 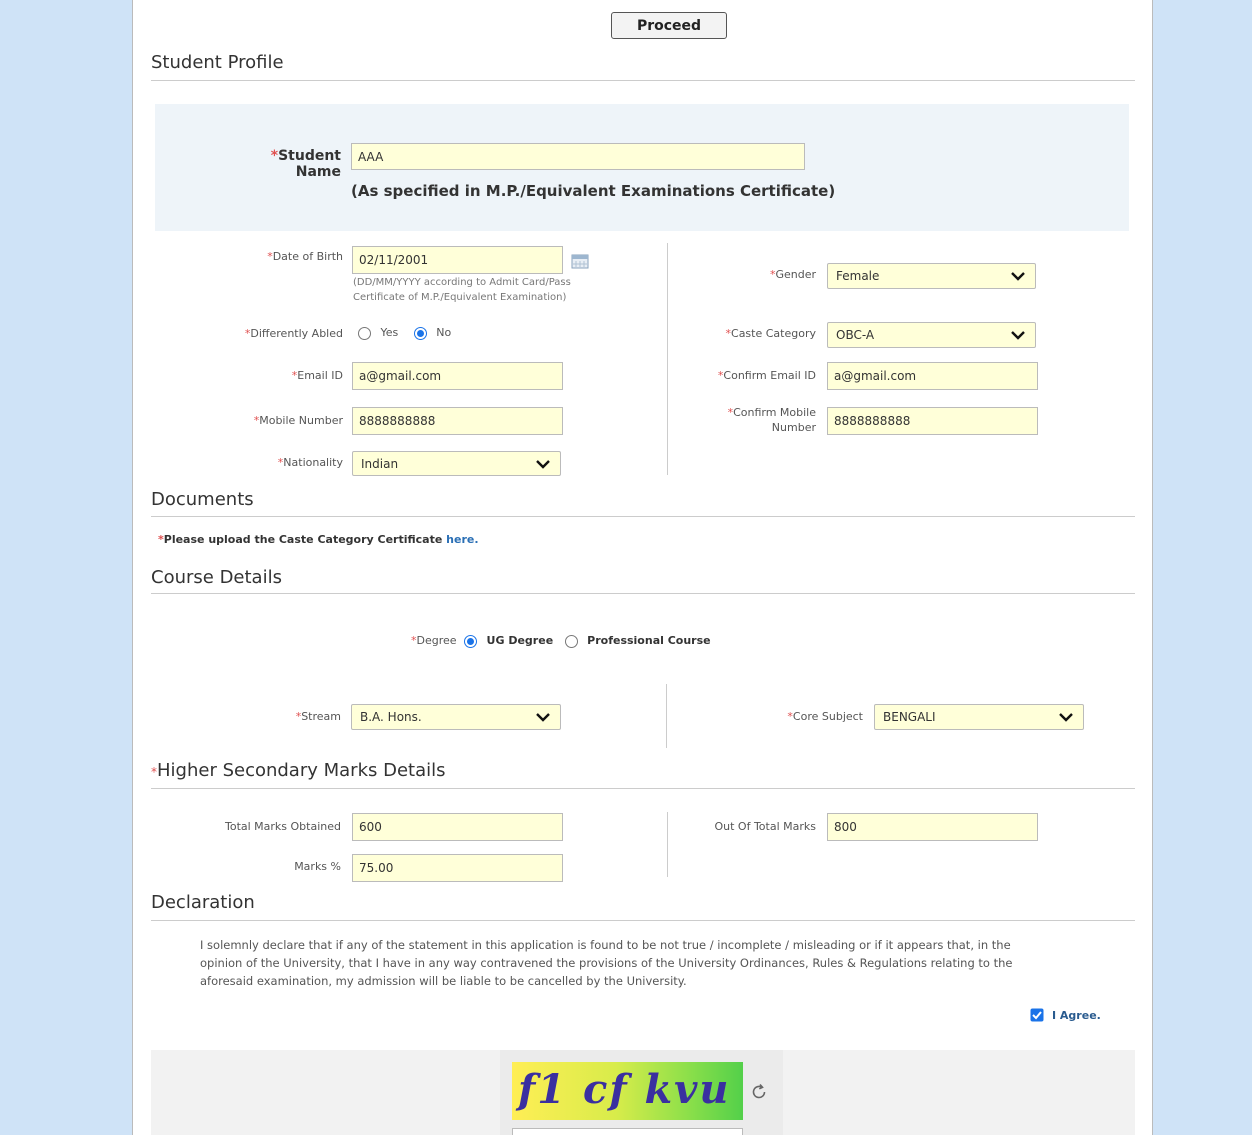 What do you see at coordinates (932, 421) in the screenshot?
I see `confirm-mobile-input: 8888888888` at bounding box center [932, 421].